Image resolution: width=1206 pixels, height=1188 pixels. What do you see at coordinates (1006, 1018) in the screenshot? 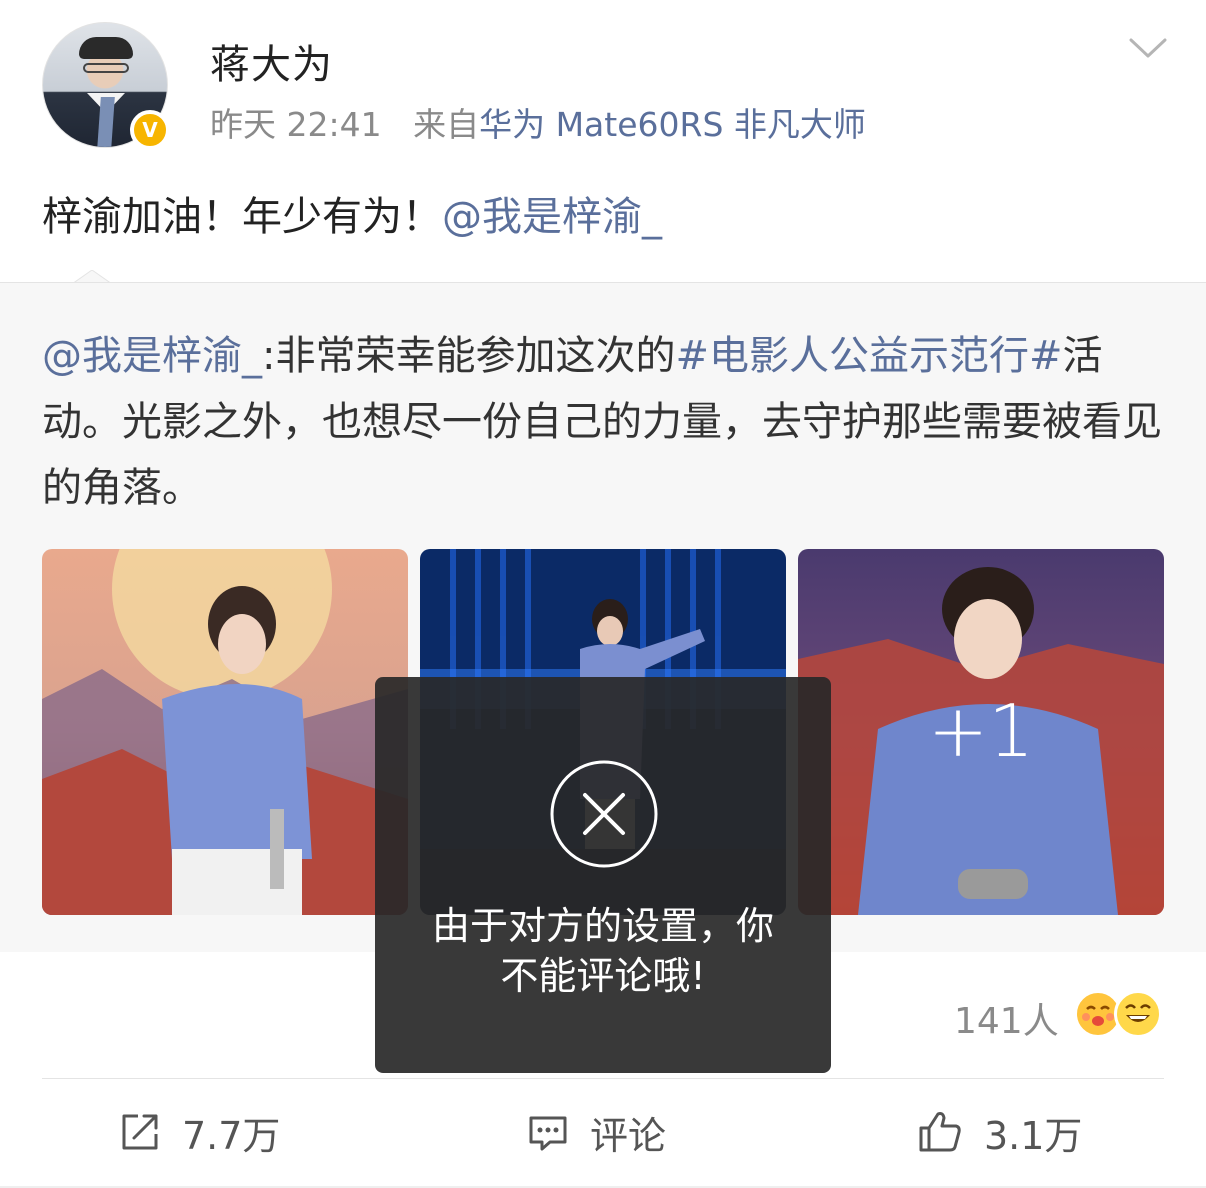
I see `like-people-count: 141人` at bounding box center [1006, 1018].